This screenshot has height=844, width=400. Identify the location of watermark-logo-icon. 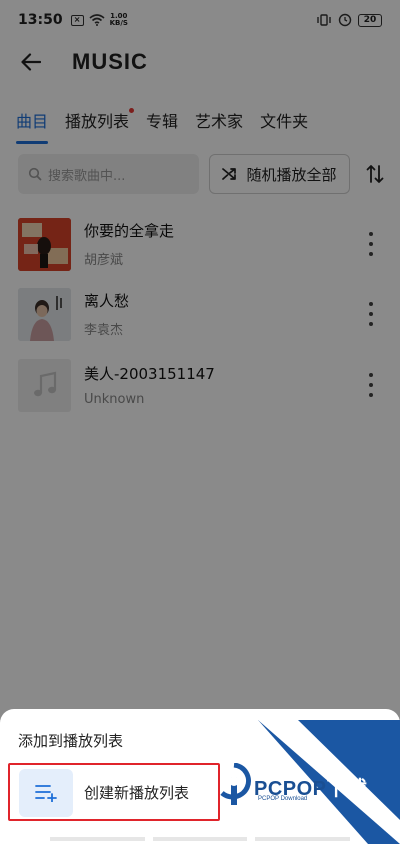
(235, 784).